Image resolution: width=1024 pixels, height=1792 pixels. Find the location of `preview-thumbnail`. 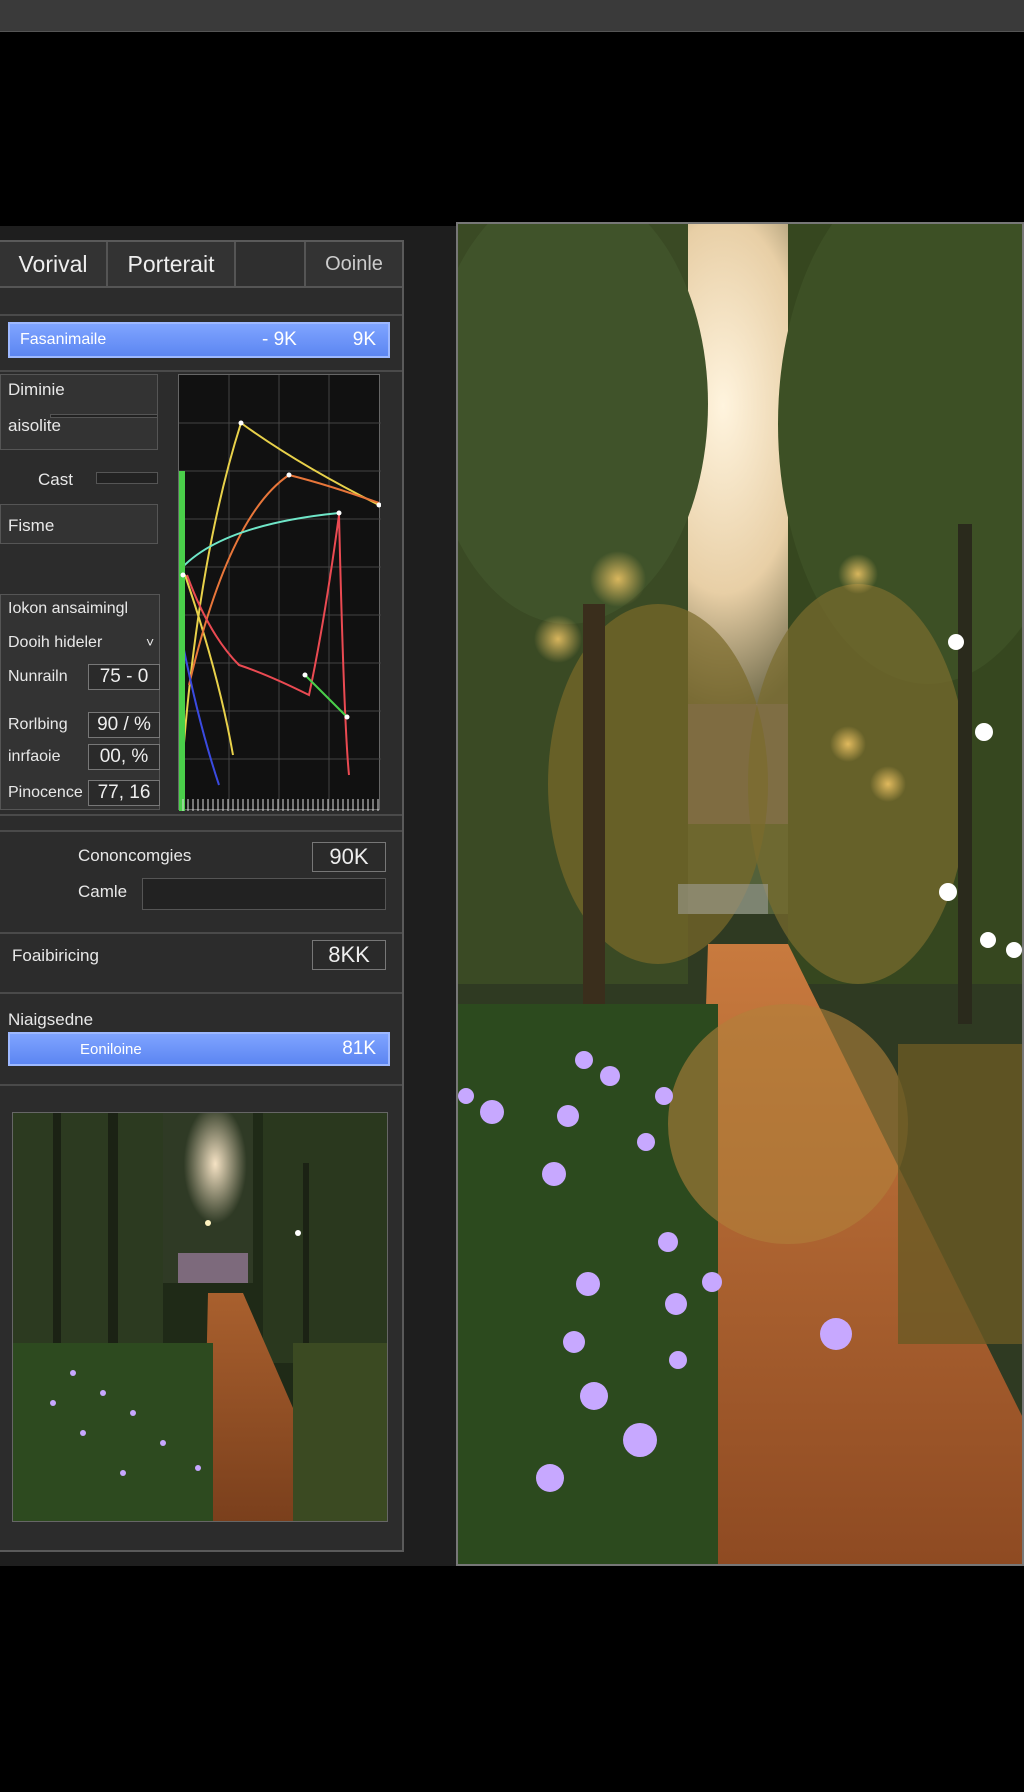

preview-thumbnail is located at coordinates (200, 1317).